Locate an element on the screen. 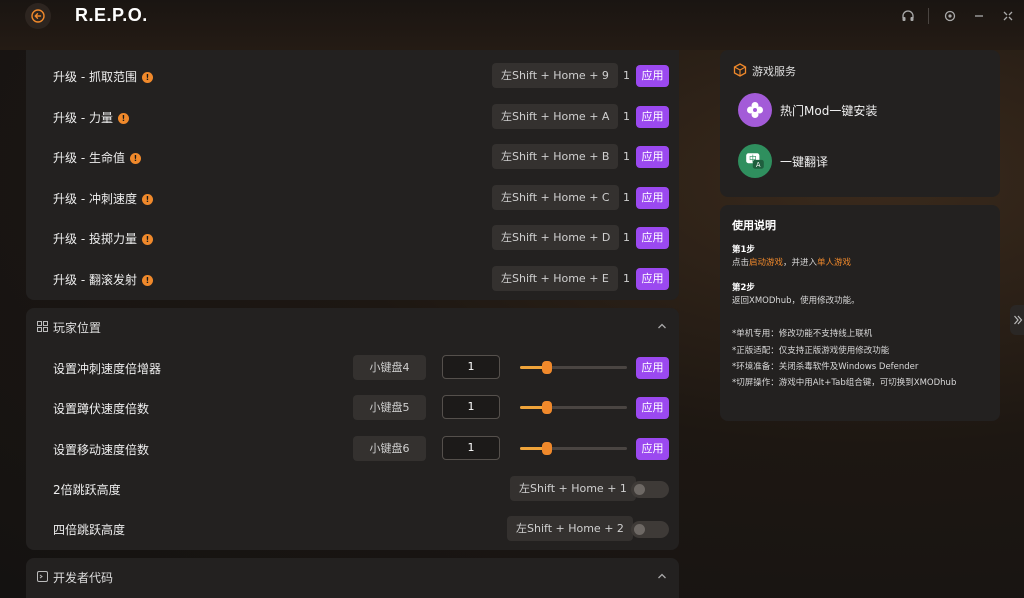 Image resolution: width=1024 pixels, height=598 pixels. minimize-icon is located at coordinates (979, 16).